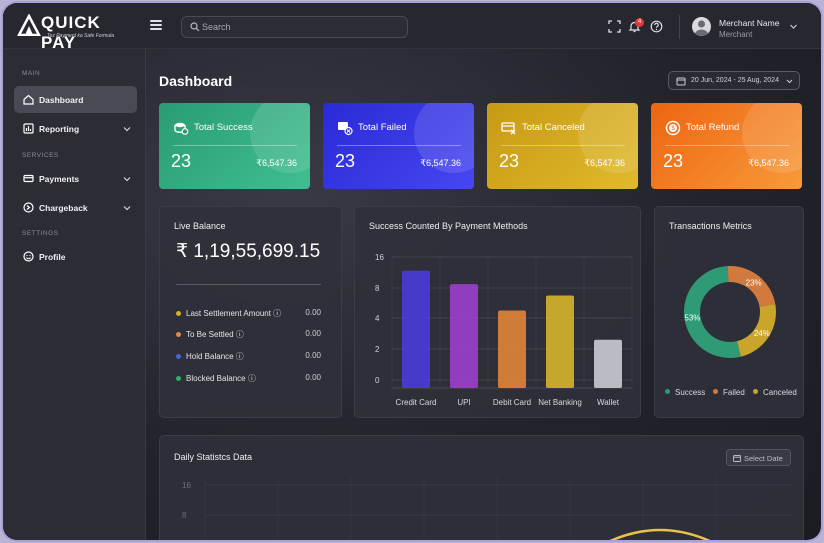 Image resolution: width=824 pixels, height=543 pixels. What do you see at coordinates (775, 392) in the screenshot?
I see `legend-canceled: Canceled` at bounding box center [775, 392].